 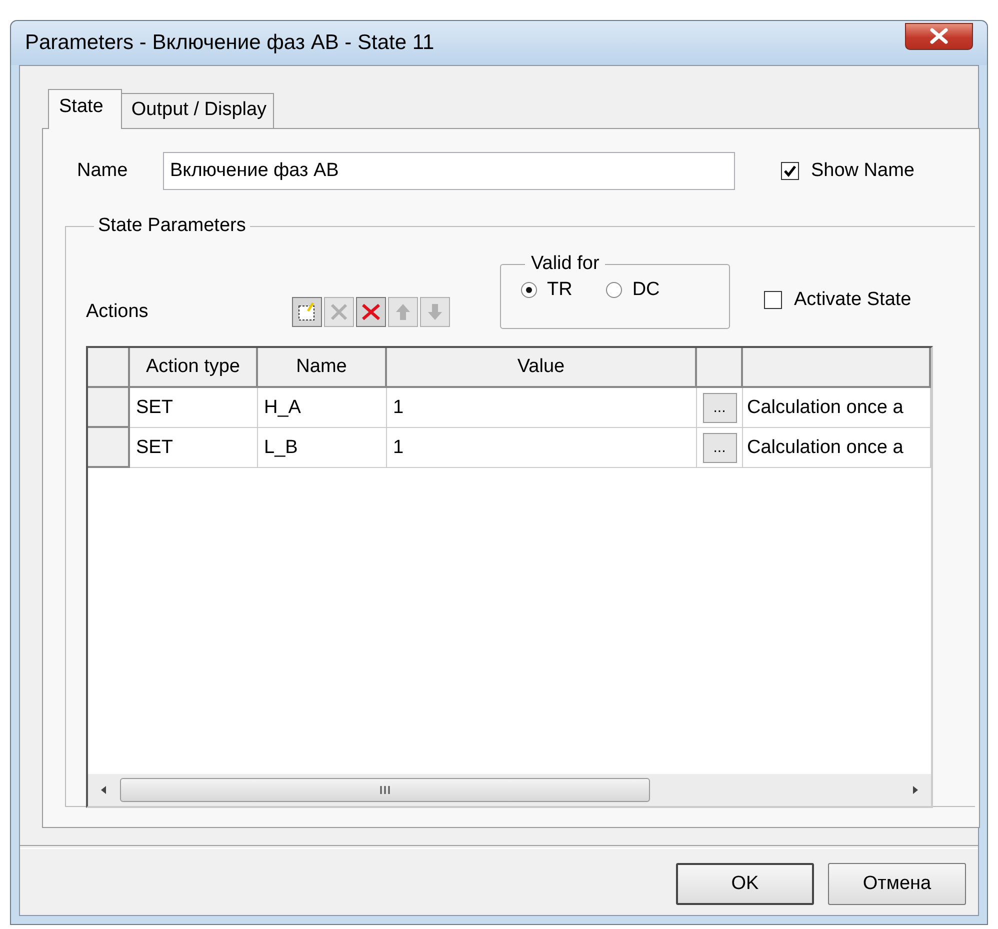 What do you see at coordinates (646, 290) in the screenshot?
I see `radio-label: DC` at bounding box center [646, 290].